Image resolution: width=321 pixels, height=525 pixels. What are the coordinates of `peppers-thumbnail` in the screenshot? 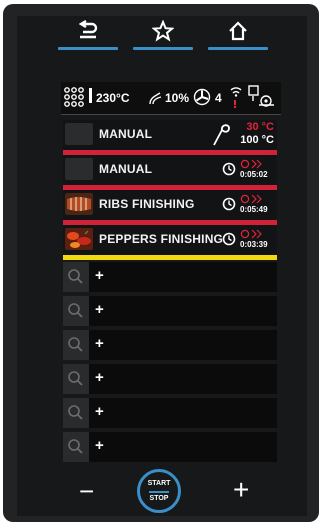 It's located at (79, 239).